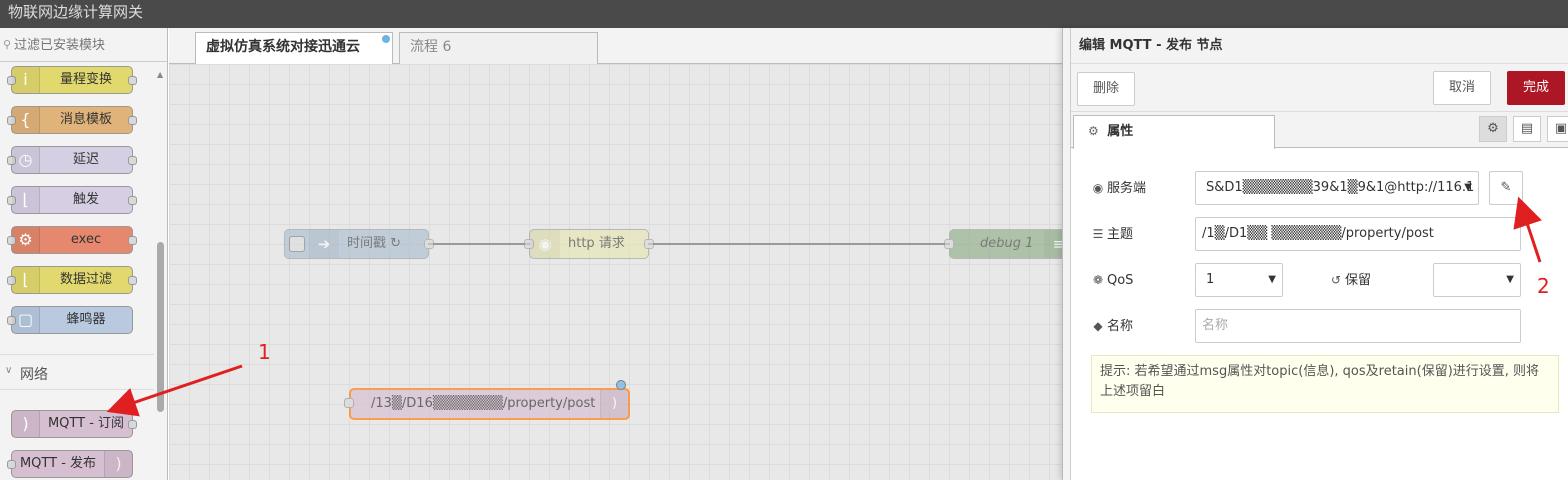 This screenshot has height=480, width=1568. I want to click on qos-label-text: QoS, so click(1120, 280).